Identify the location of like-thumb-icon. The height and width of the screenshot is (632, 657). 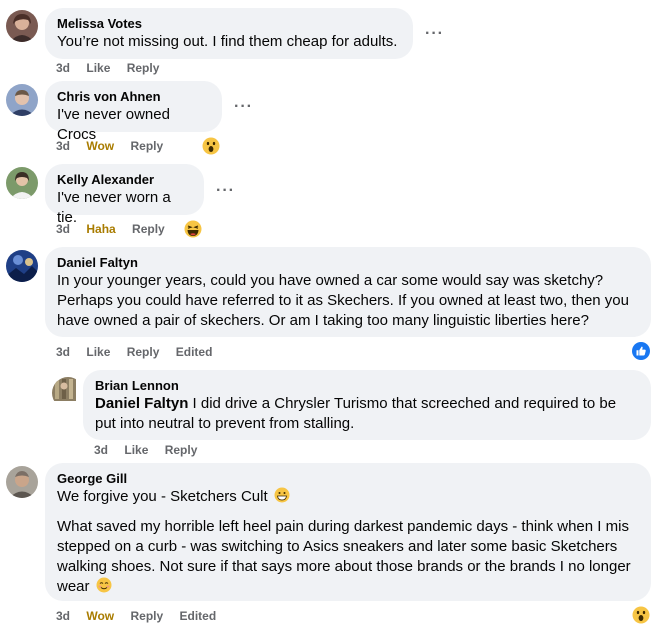
(641, 351).